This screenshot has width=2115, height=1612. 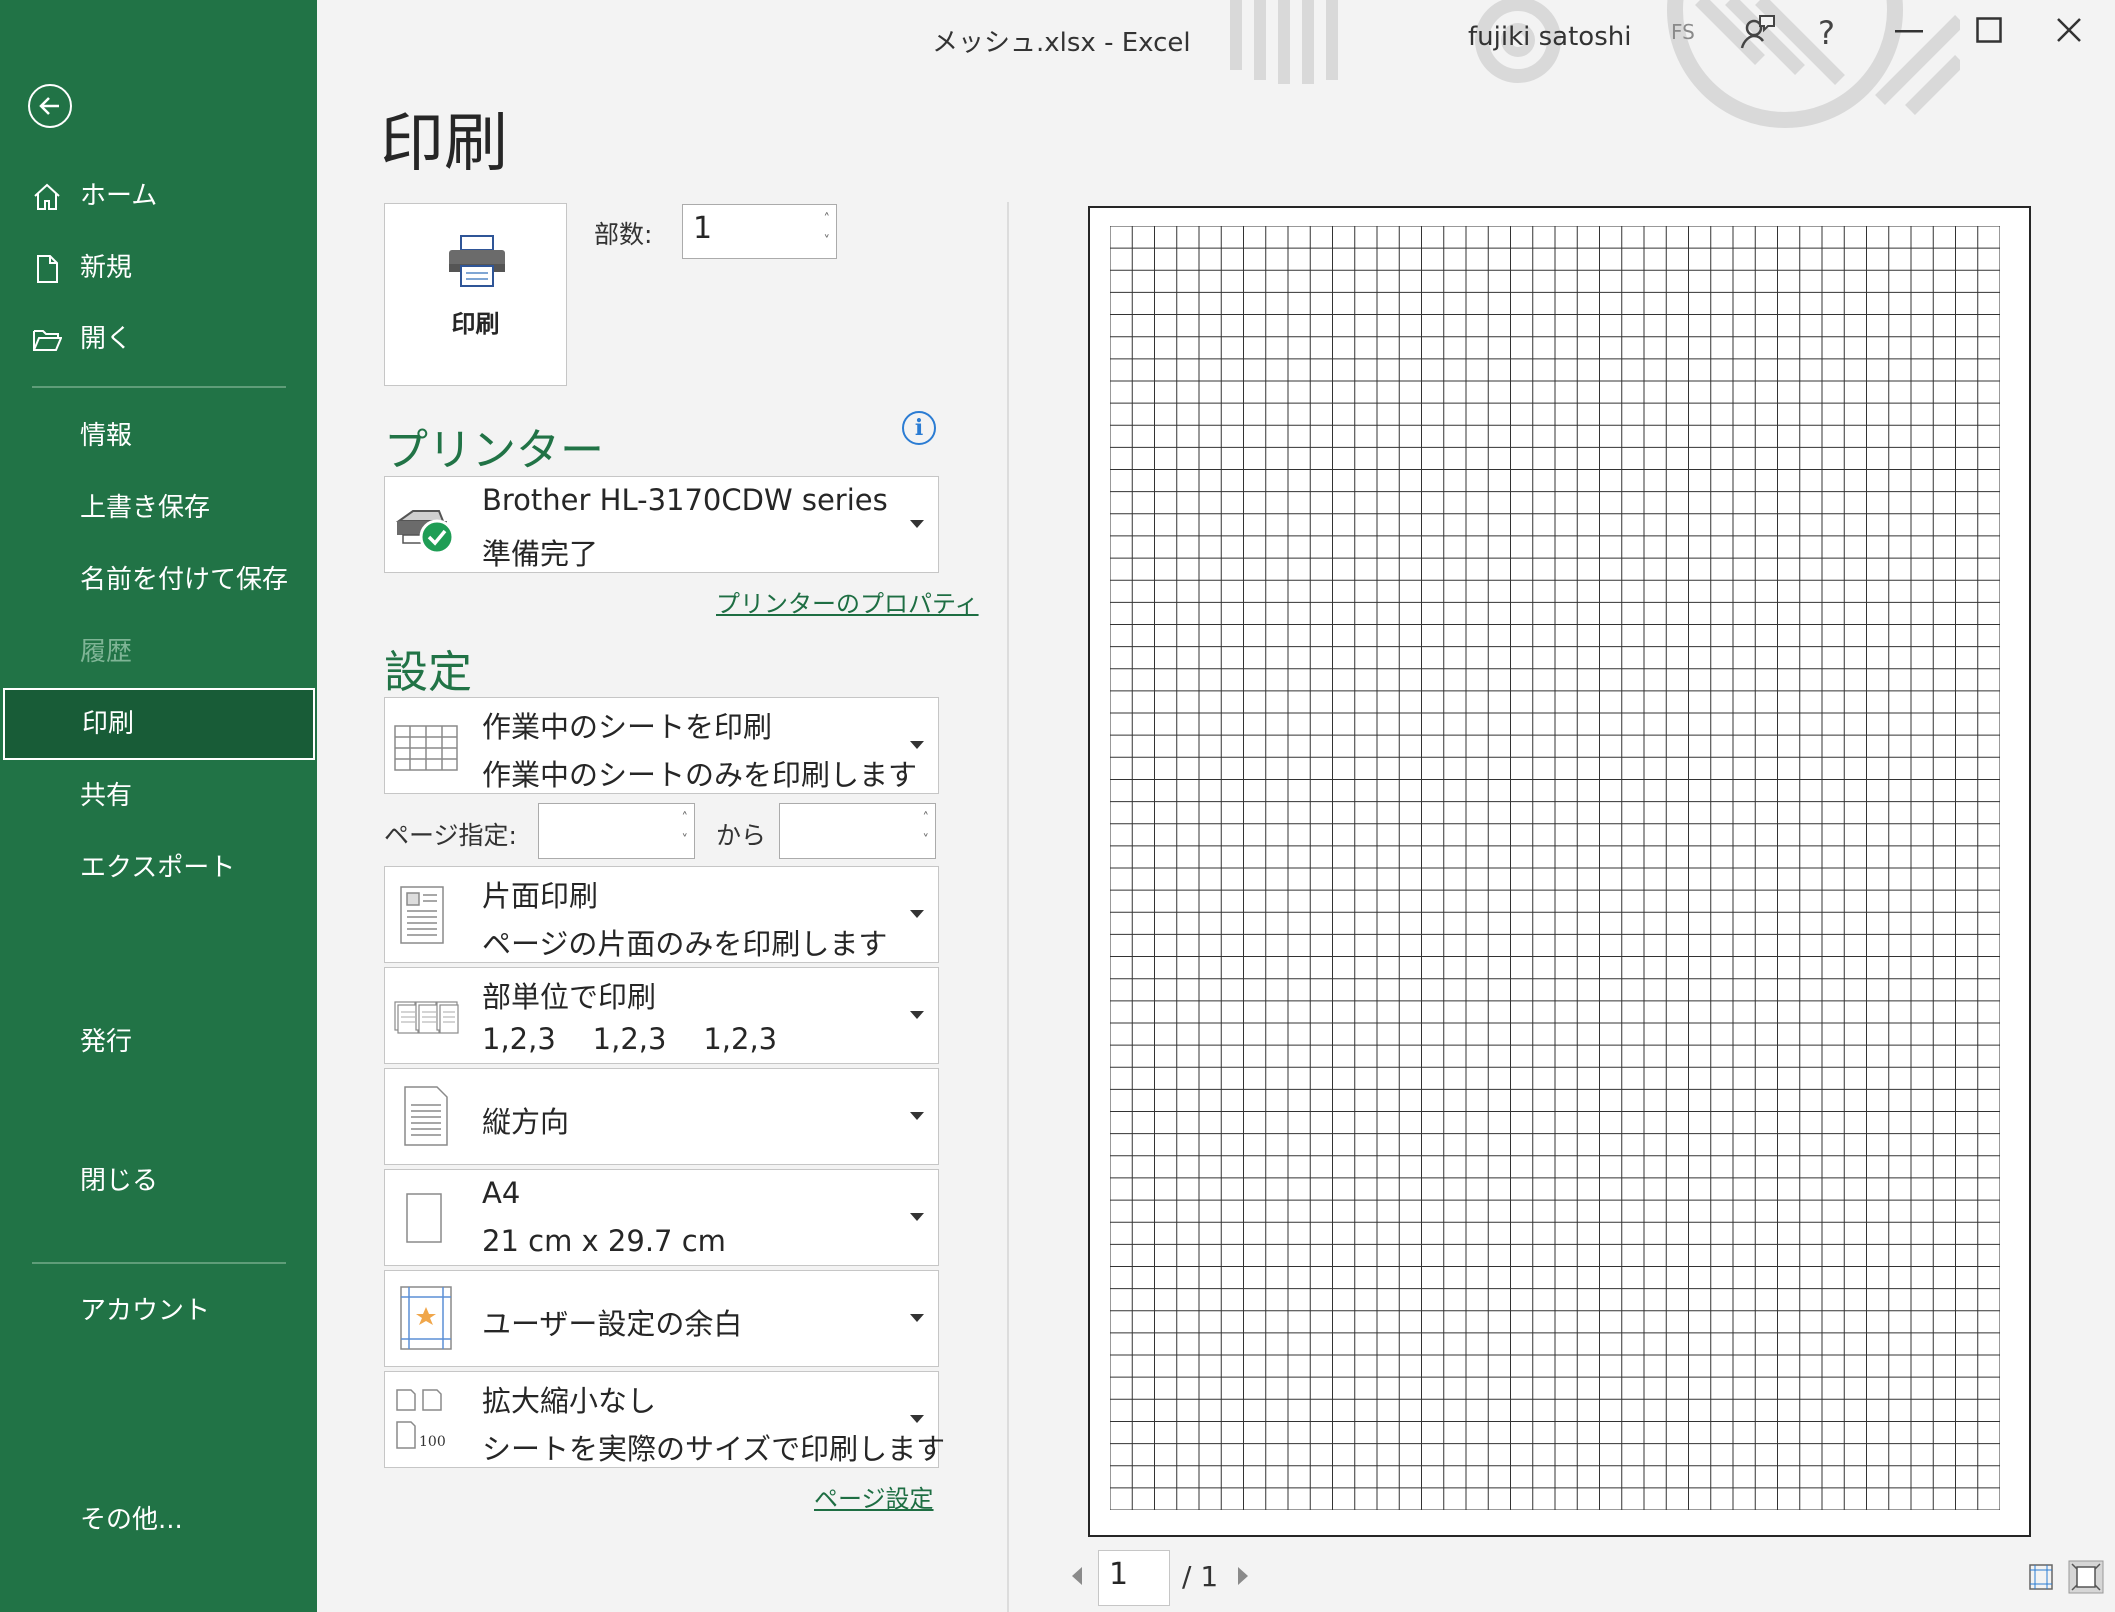 What do you see at coordinates (1134, 1578) in the screenshot?
I see `current-page-input: 1` at bounding box center [1134, 1578].